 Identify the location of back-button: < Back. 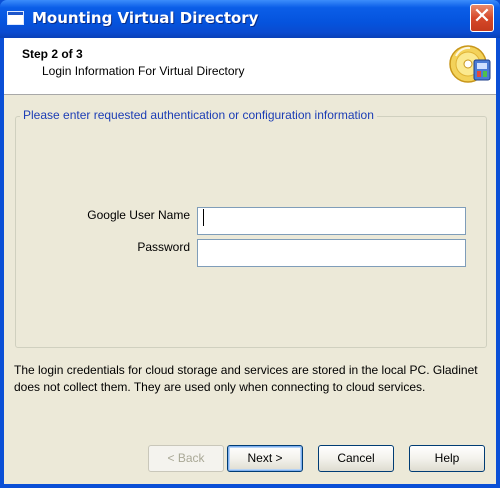
(186, 458).